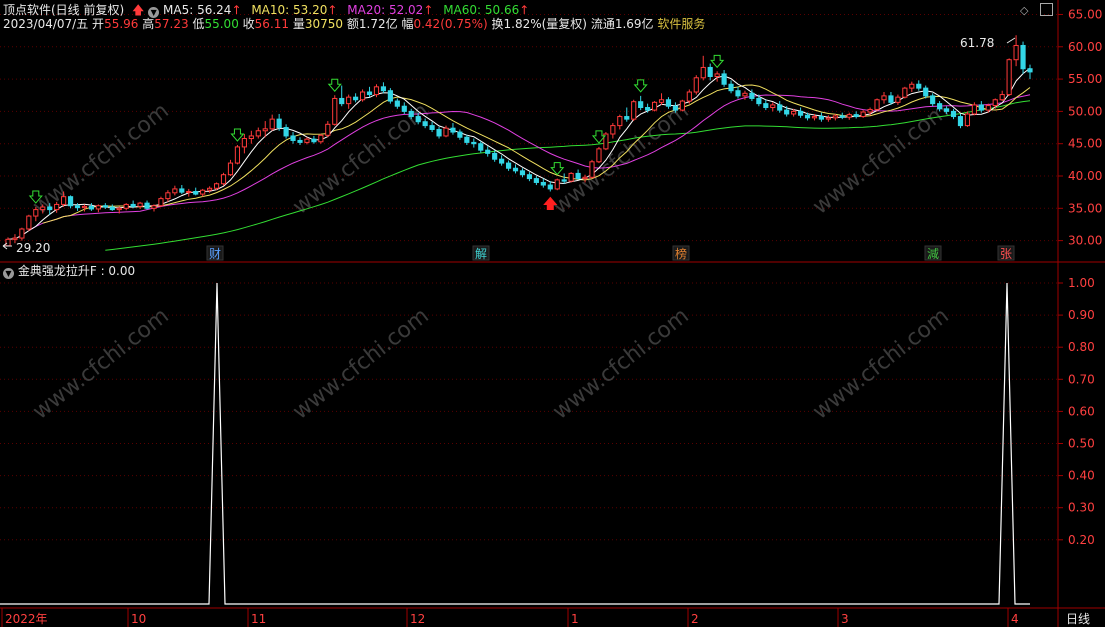 Image resolution: width=1105 pixels, height=627 pixels. What do you see at coordinates (407, 24) in the screenshot?
I see `change-label: 幅` at bounding box center [407, 24].